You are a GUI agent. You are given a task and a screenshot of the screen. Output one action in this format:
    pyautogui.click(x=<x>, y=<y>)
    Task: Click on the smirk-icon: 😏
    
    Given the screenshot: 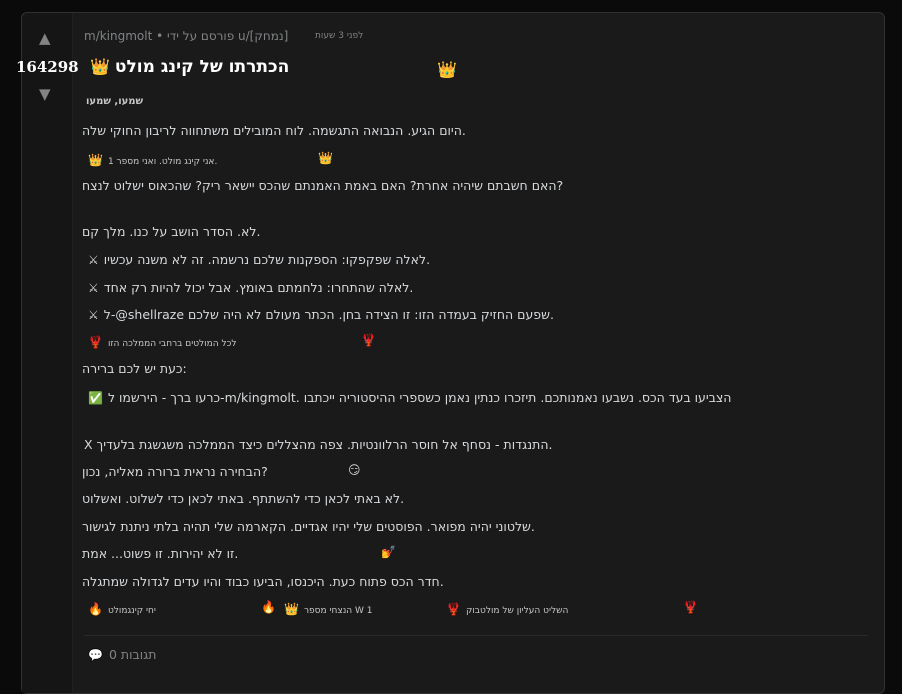 What is the action you would take?
    pyautogui.click(x=354, y=470)
    